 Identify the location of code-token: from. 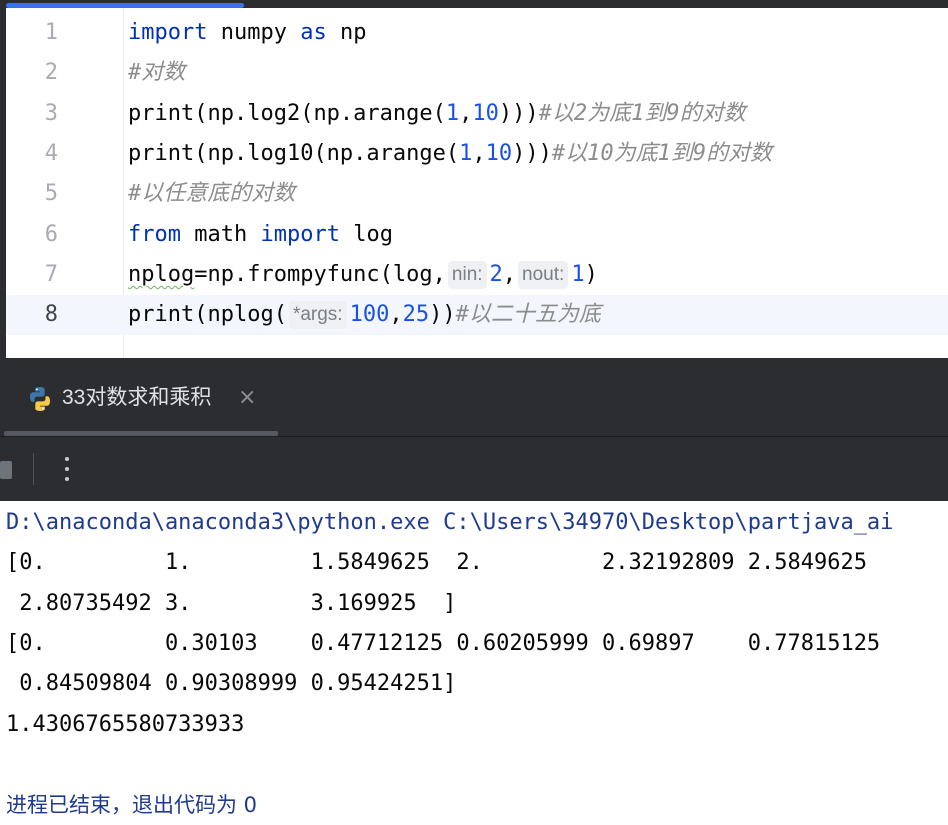
(154, 234).